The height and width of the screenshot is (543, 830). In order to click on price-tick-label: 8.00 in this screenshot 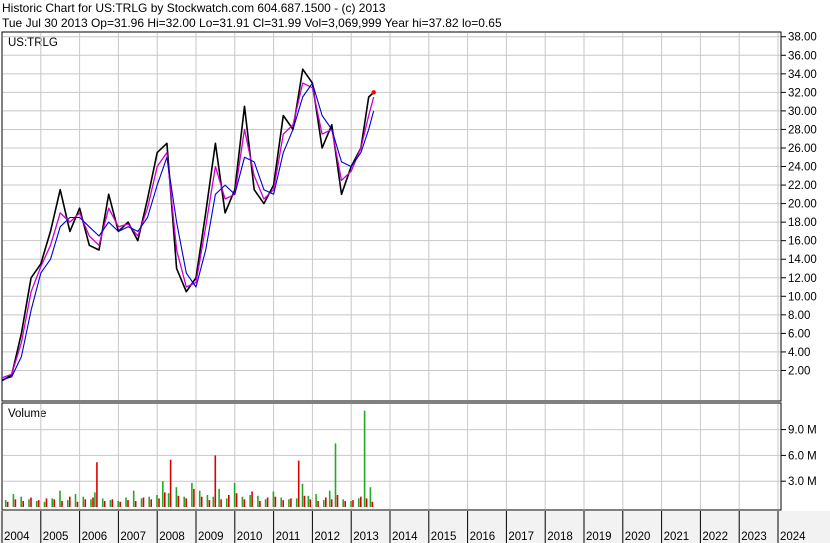, I will do `click(799, 316)`.